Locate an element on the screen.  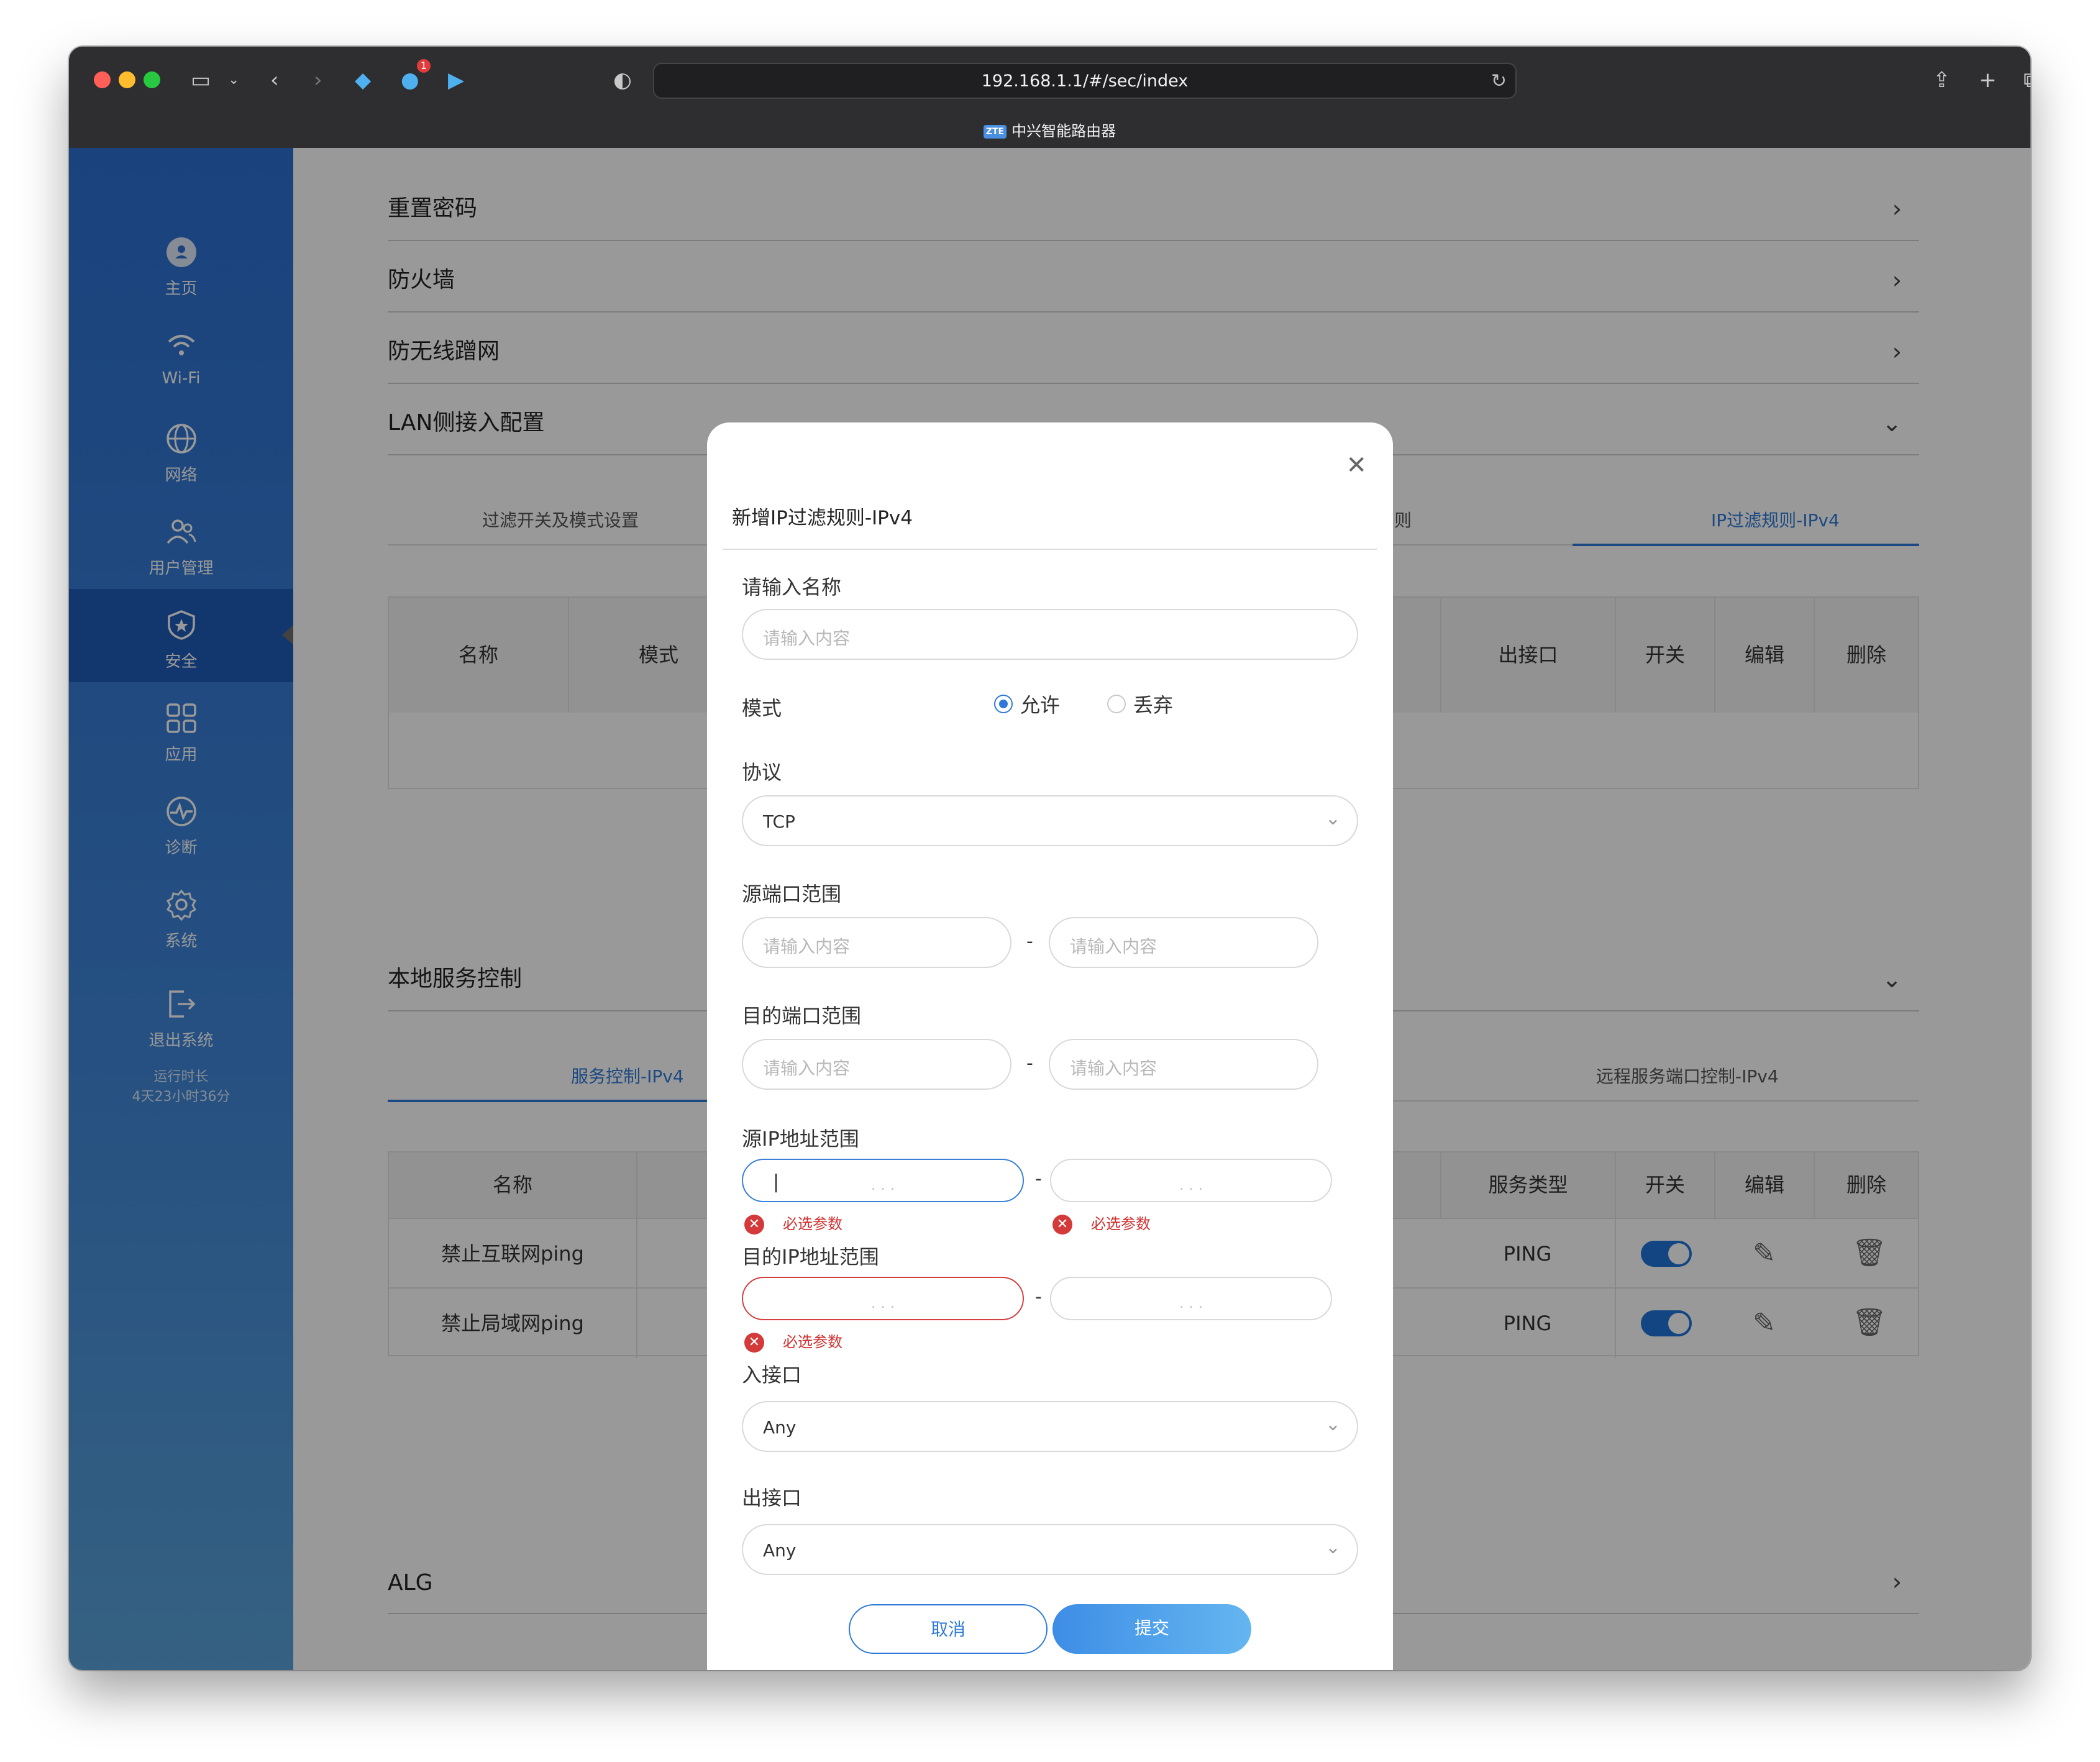
dialog-divider is located at coordinates (1050, 549).